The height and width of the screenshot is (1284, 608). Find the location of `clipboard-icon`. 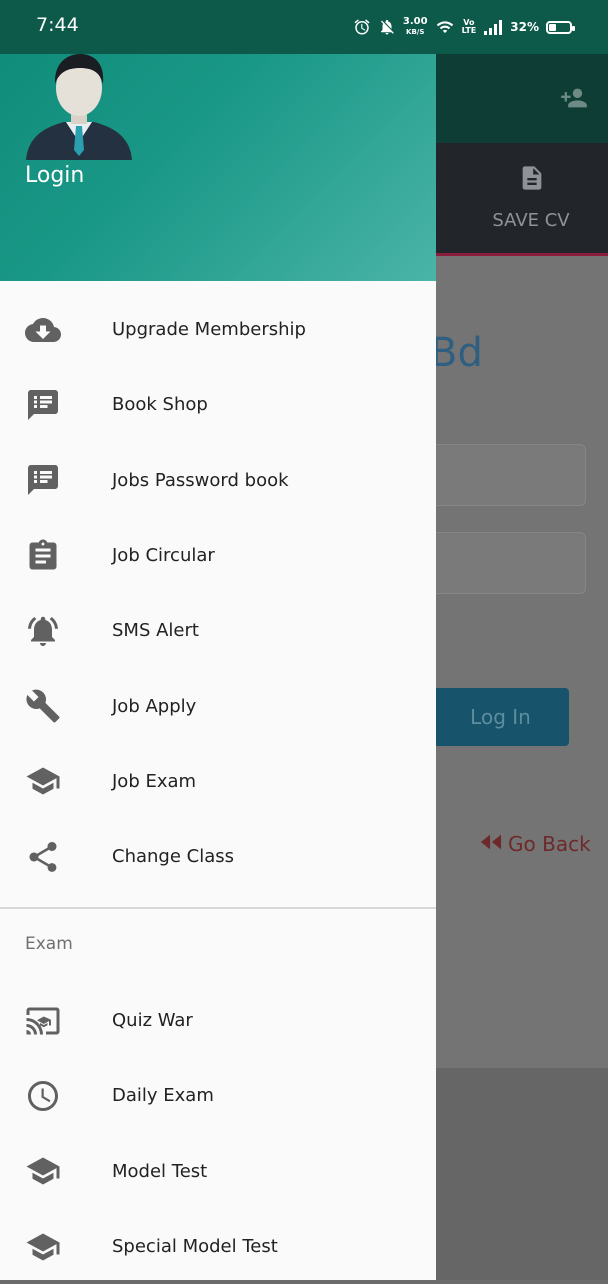

clipboard-icon is located at coordinates (43, 556).